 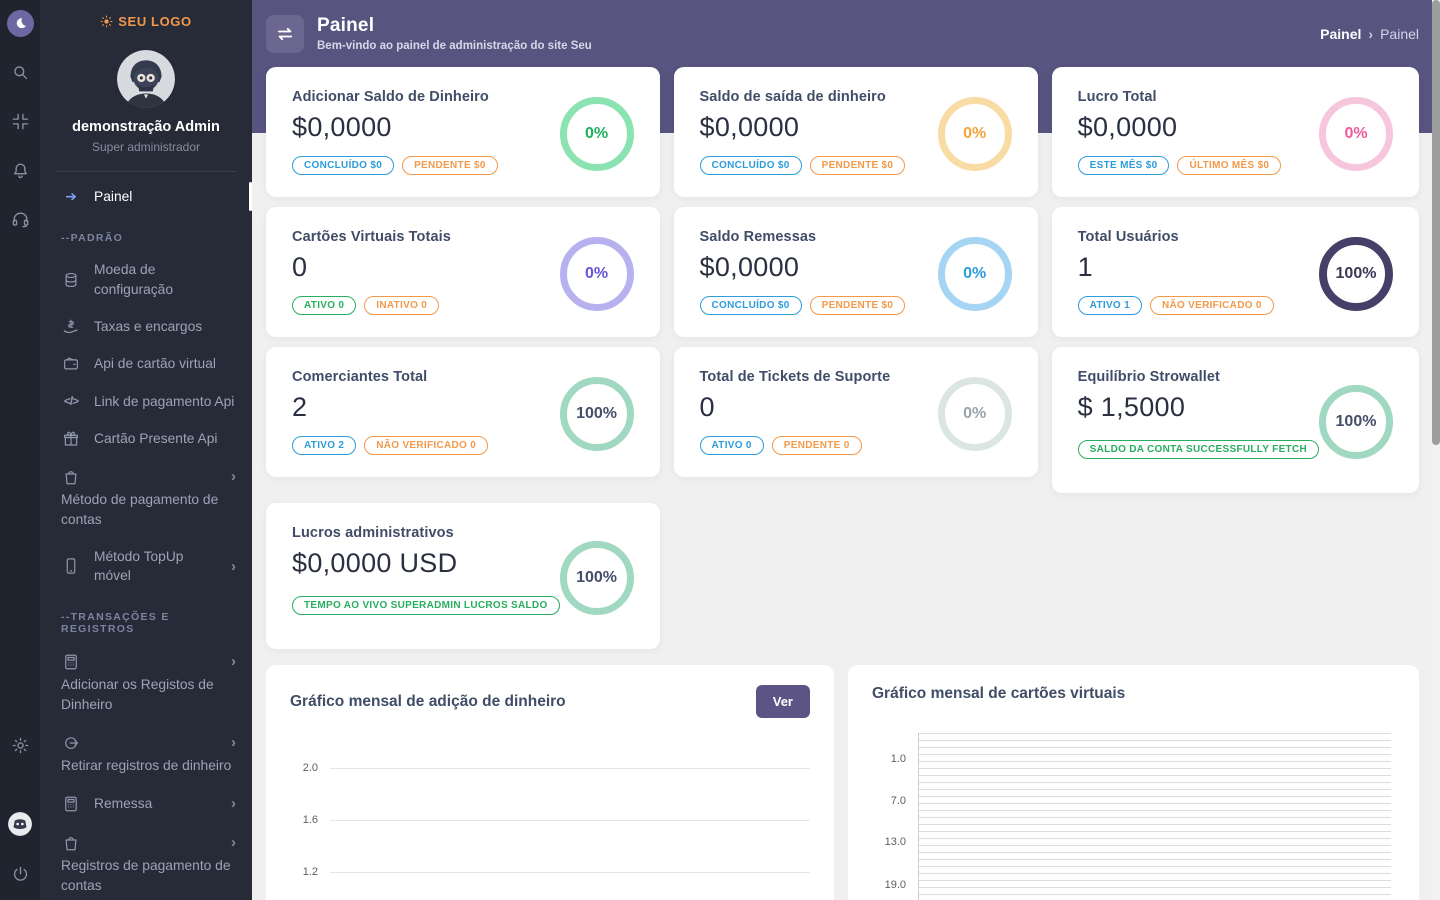 What do you see at coordinates (1117, 97) in the screenshot?
I see `card-title: Lucro Total` at bounding box center [1117, 97].